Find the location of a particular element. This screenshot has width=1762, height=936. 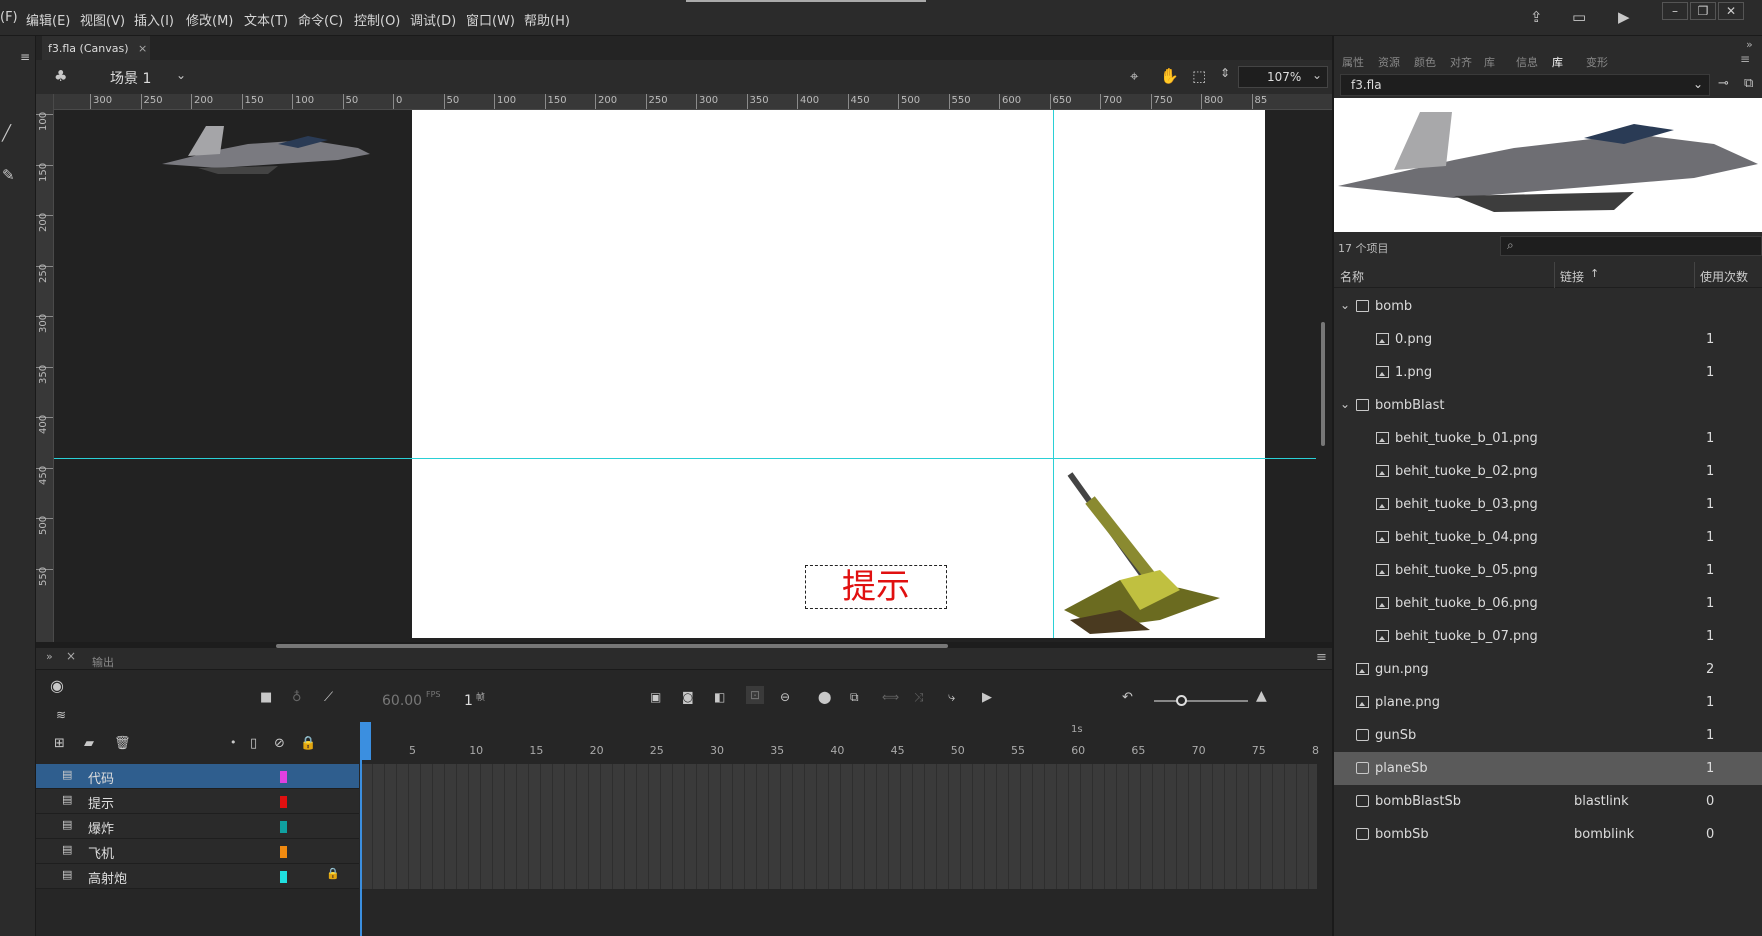

menu-help: 帮助(H) is located at coordinates (547, 19).